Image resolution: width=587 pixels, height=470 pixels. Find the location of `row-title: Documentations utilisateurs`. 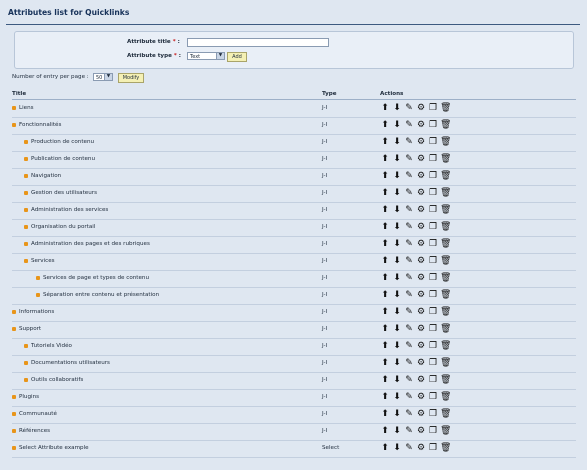

row-title: Documentations utilisateurs is located at coordinates (70, 363).